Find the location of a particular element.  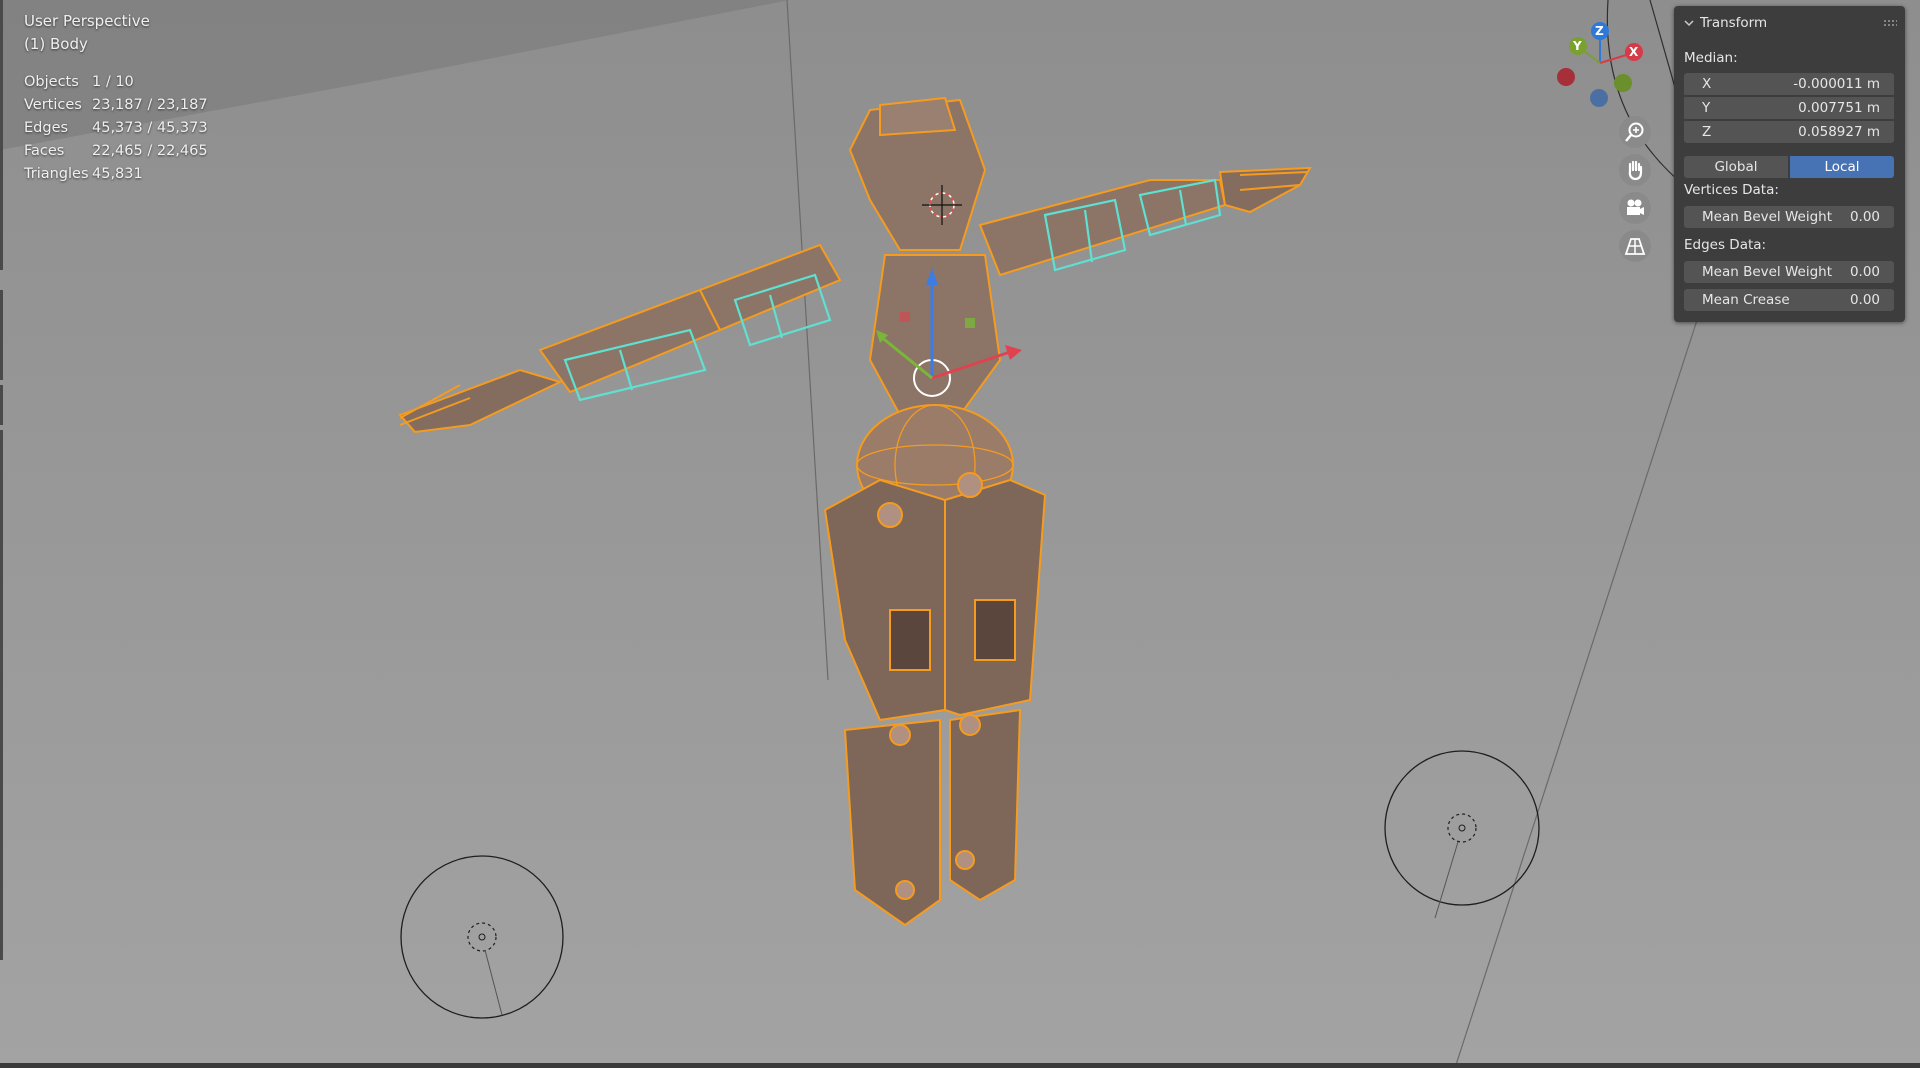

stat-edges: Edges 45,373 / 45,373 is located at coordinates (116, 127).